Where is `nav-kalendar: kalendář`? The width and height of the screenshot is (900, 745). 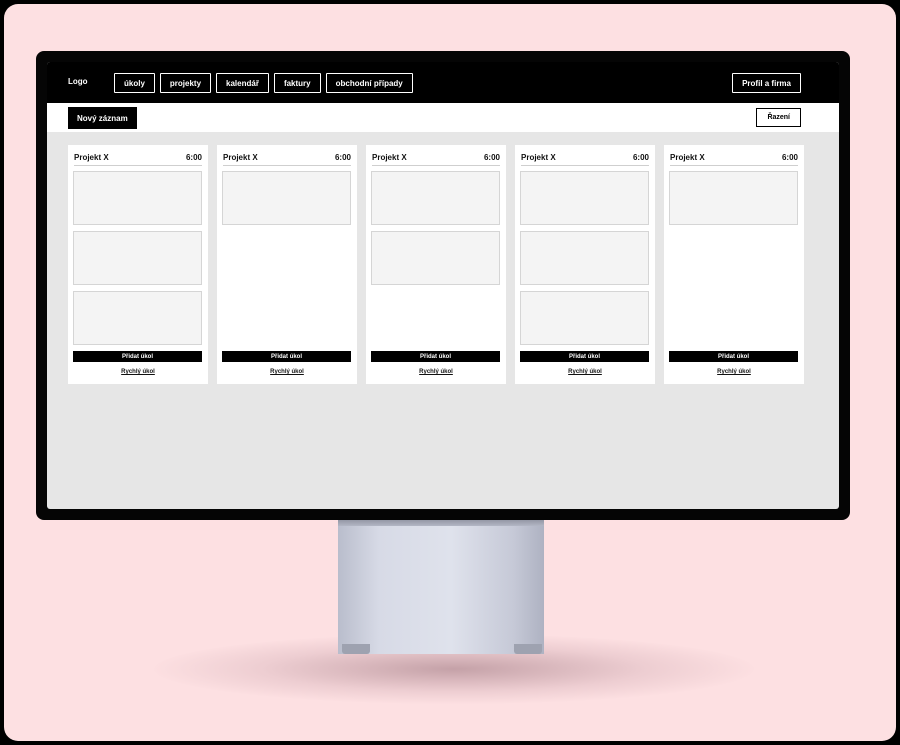
nav-kalendar: kalendář is located at coordinates (242, 83).